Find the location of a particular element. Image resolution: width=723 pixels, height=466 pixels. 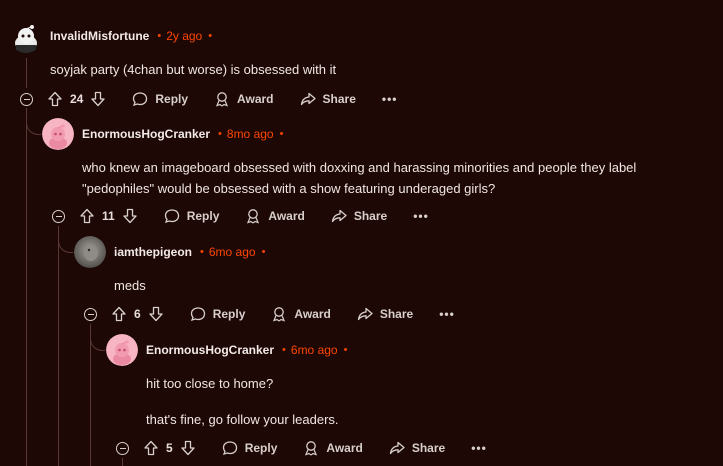

comment-meta: InvalidMisfortune • 2y ago • is located at coordinates (131, 36).